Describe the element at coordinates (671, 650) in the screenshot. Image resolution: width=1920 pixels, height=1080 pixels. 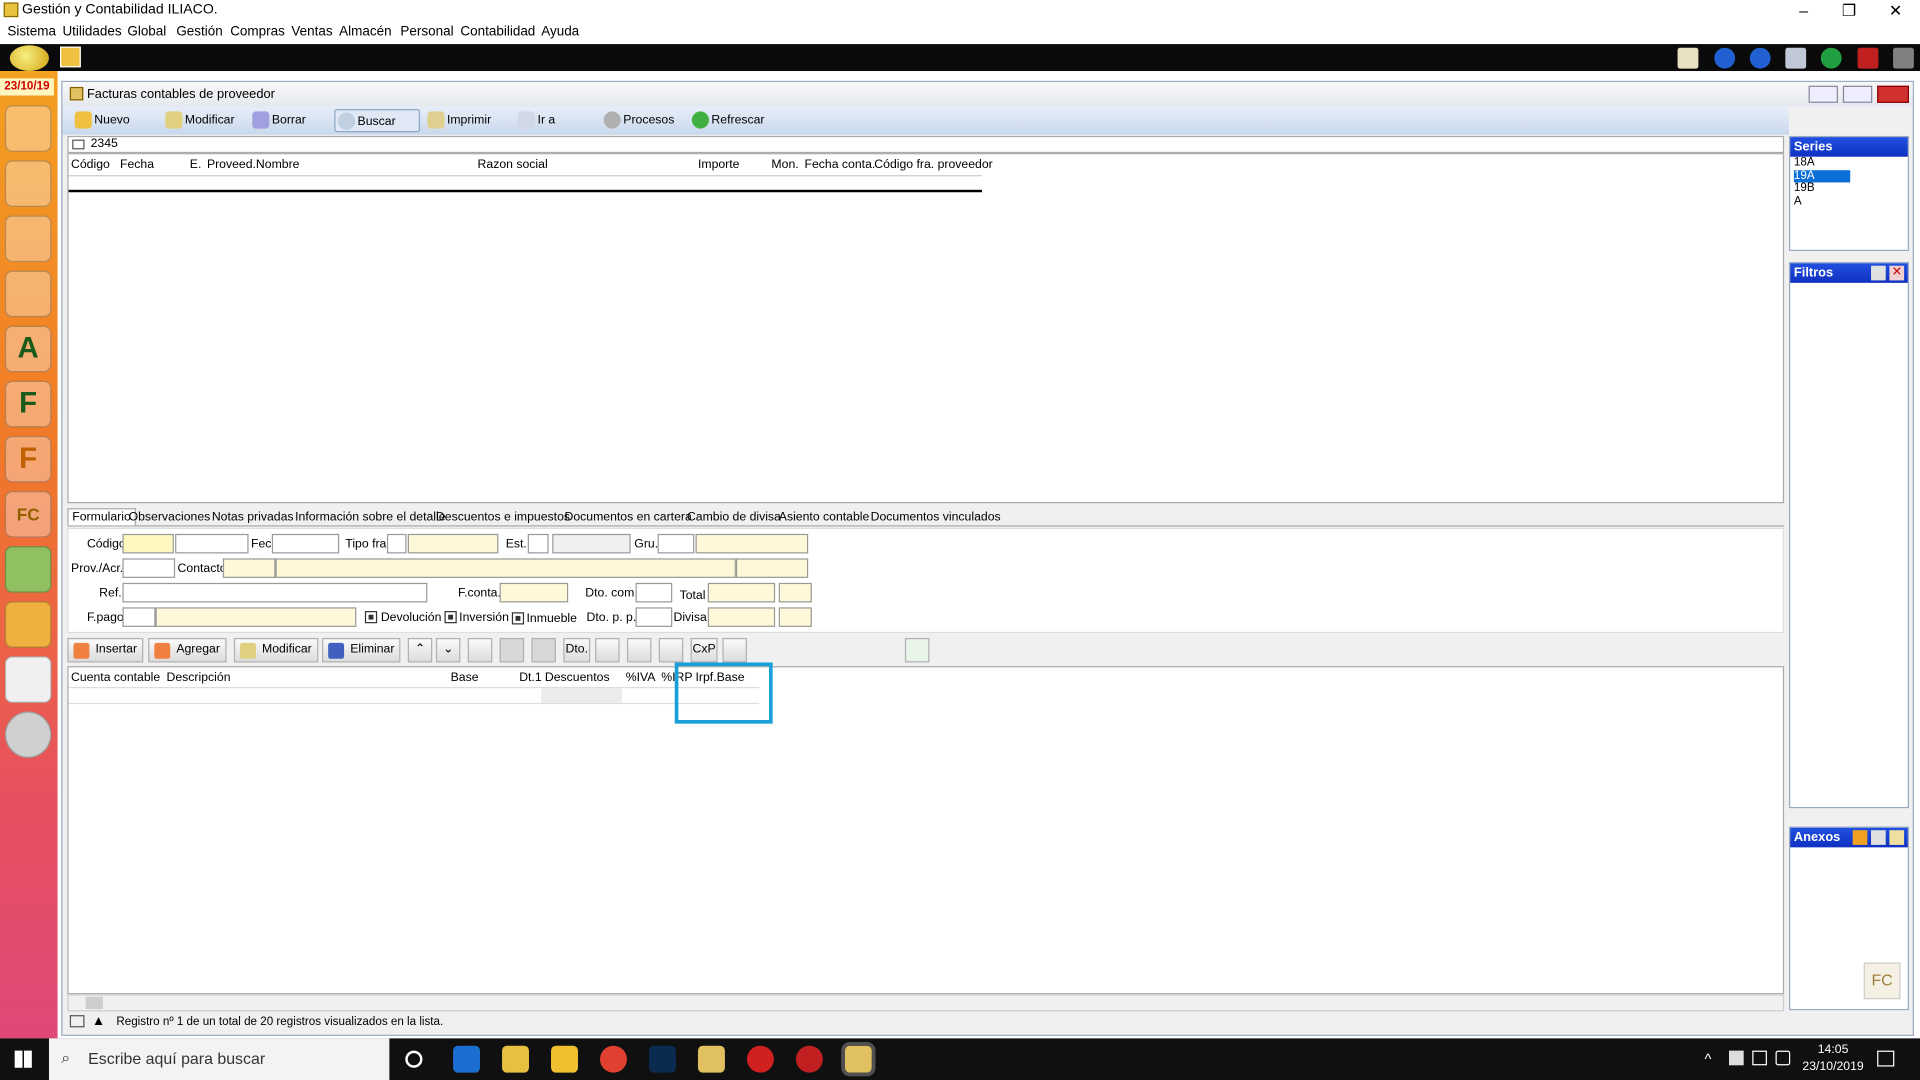
I see `copy-icon` at that location.